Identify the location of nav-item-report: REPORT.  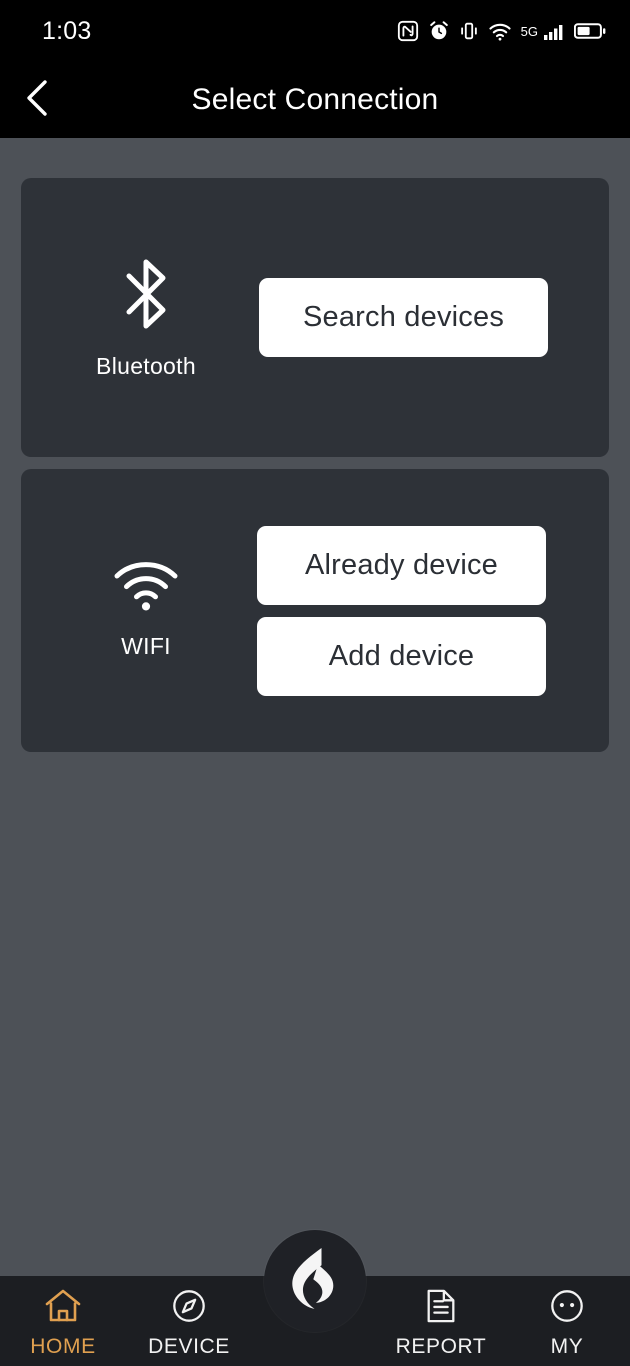
(441, 1321).